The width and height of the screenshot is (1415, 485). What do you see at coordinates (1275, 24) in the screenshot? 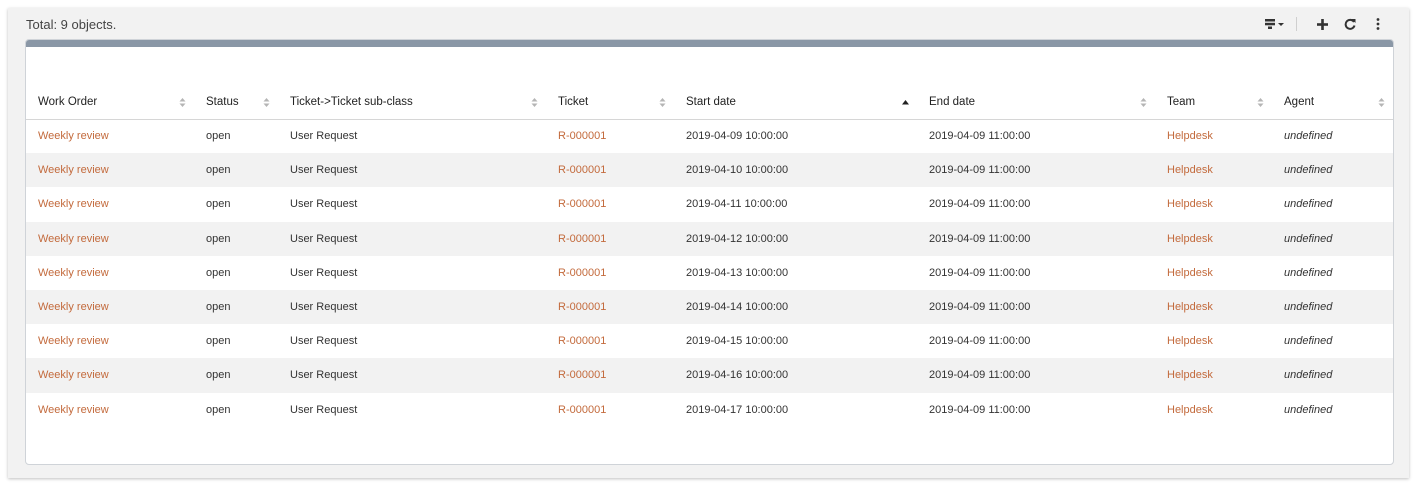
I see `list-filter-menu-button` at bounding box center [1275, 24].